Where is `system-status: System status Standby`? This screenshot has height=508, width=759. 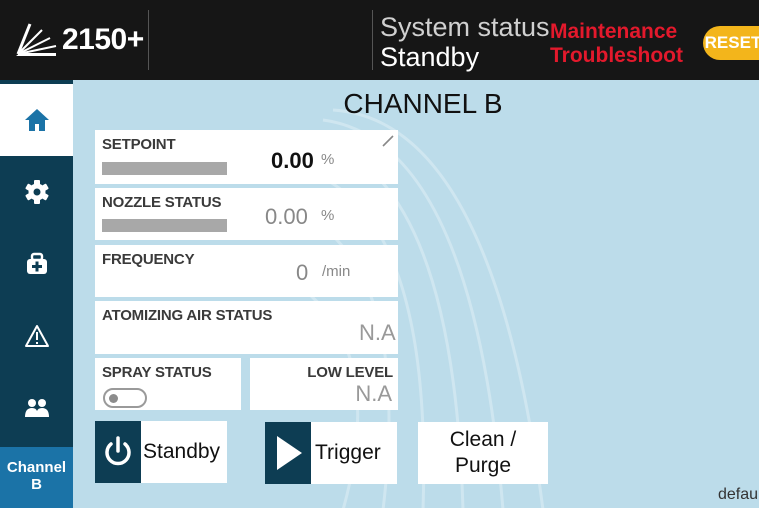 system-status: System status Standby is located at coordinates (465, 42).